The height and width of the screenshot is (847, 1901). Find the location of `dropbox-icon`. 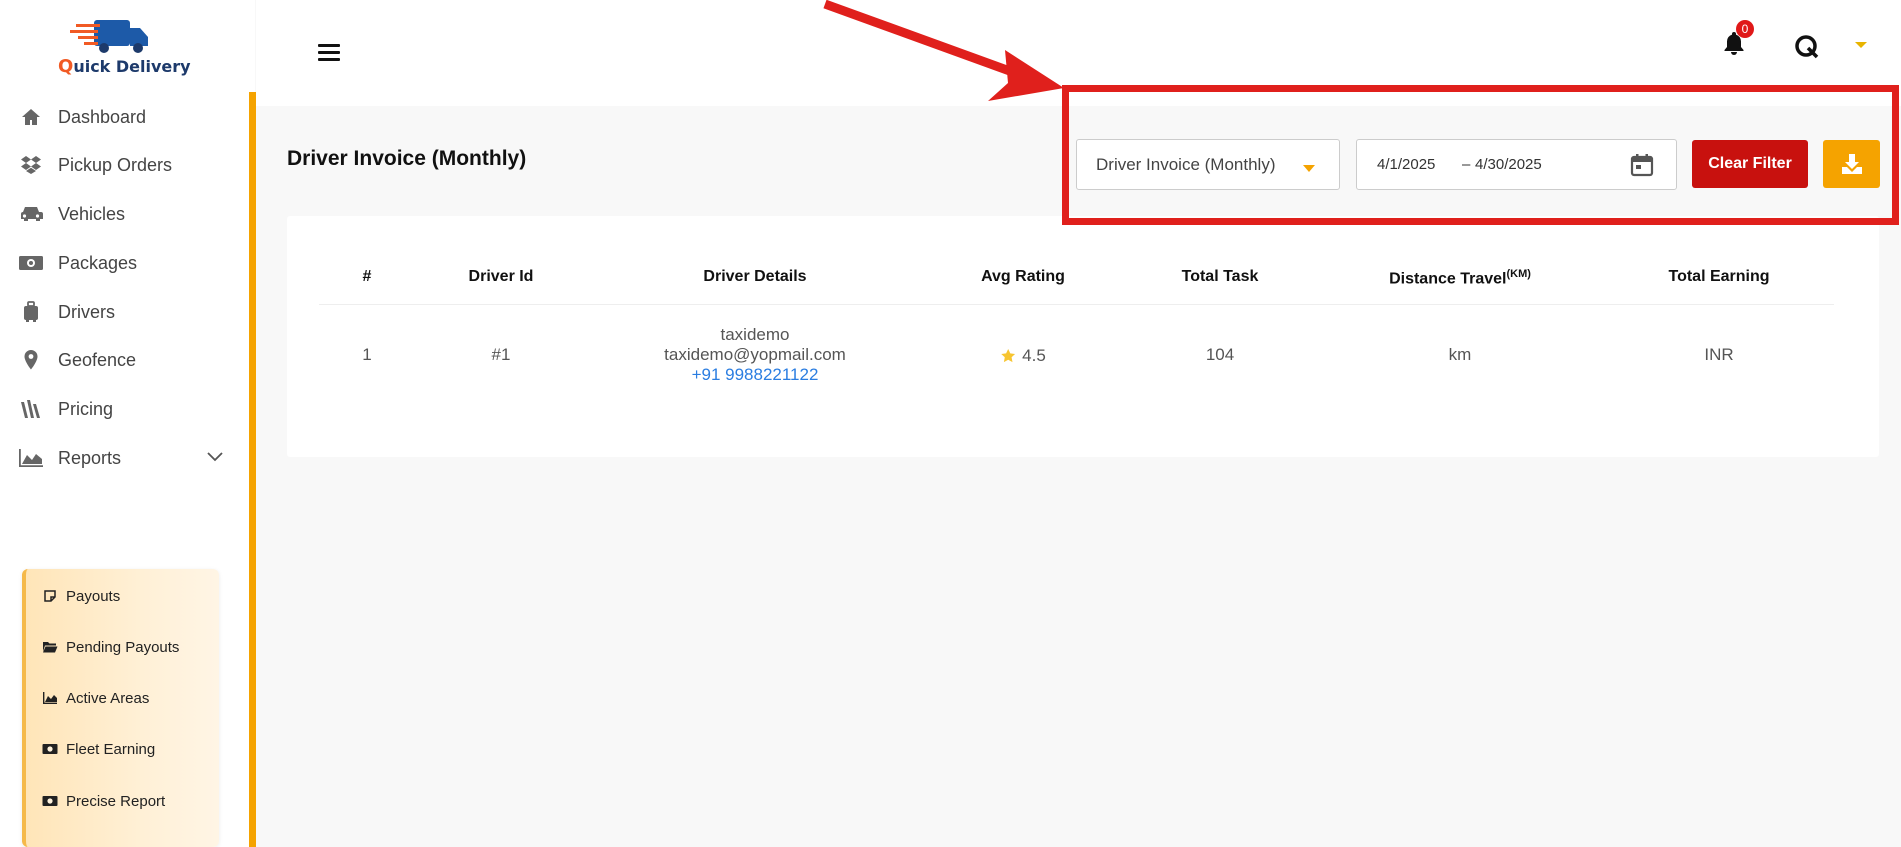

dropbox-icon is located at coordinates (31, 165).